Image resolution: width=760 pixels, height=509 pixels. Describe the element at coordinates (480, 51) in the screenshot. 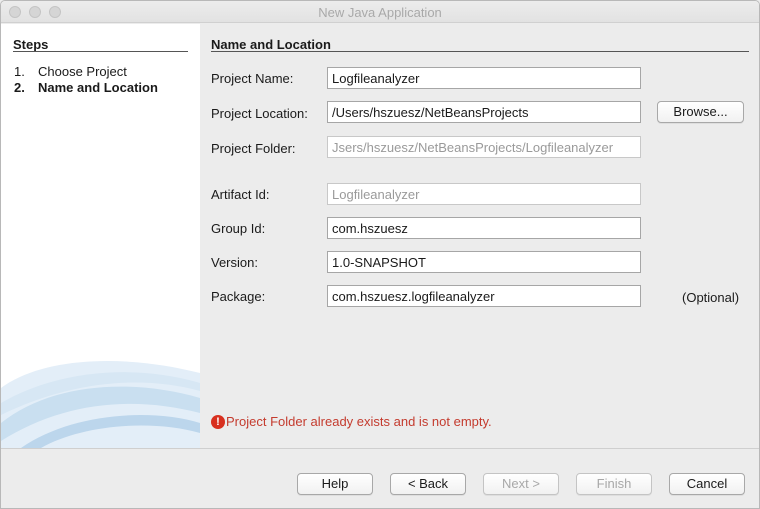

I see `section-divider` at that location.